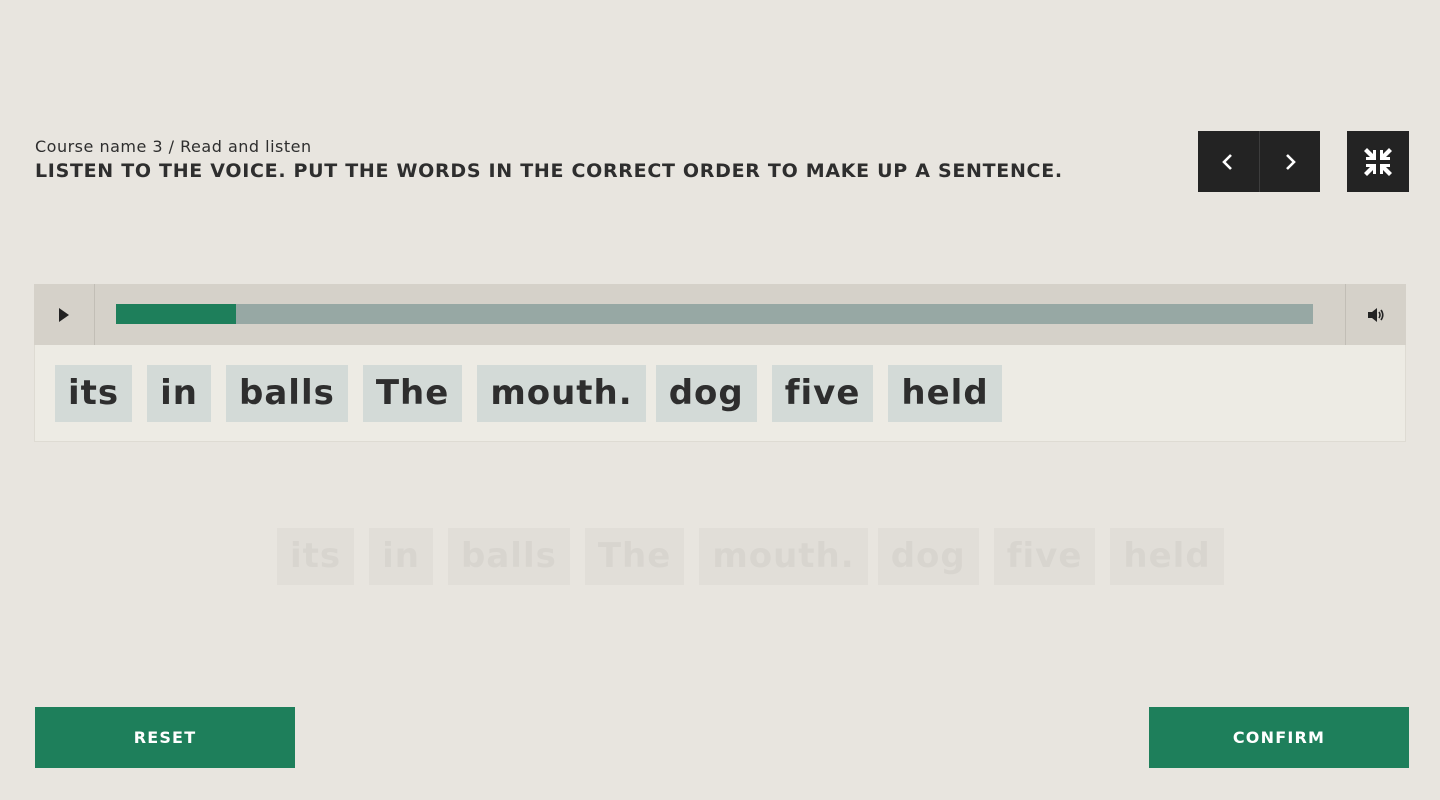 Image resolution: width=1440 pixels, height=800 pixels. What do you see at coordinates (287, 393) in the screenshot?
I see `word-tile: balls` at bounding box center [287, 393].